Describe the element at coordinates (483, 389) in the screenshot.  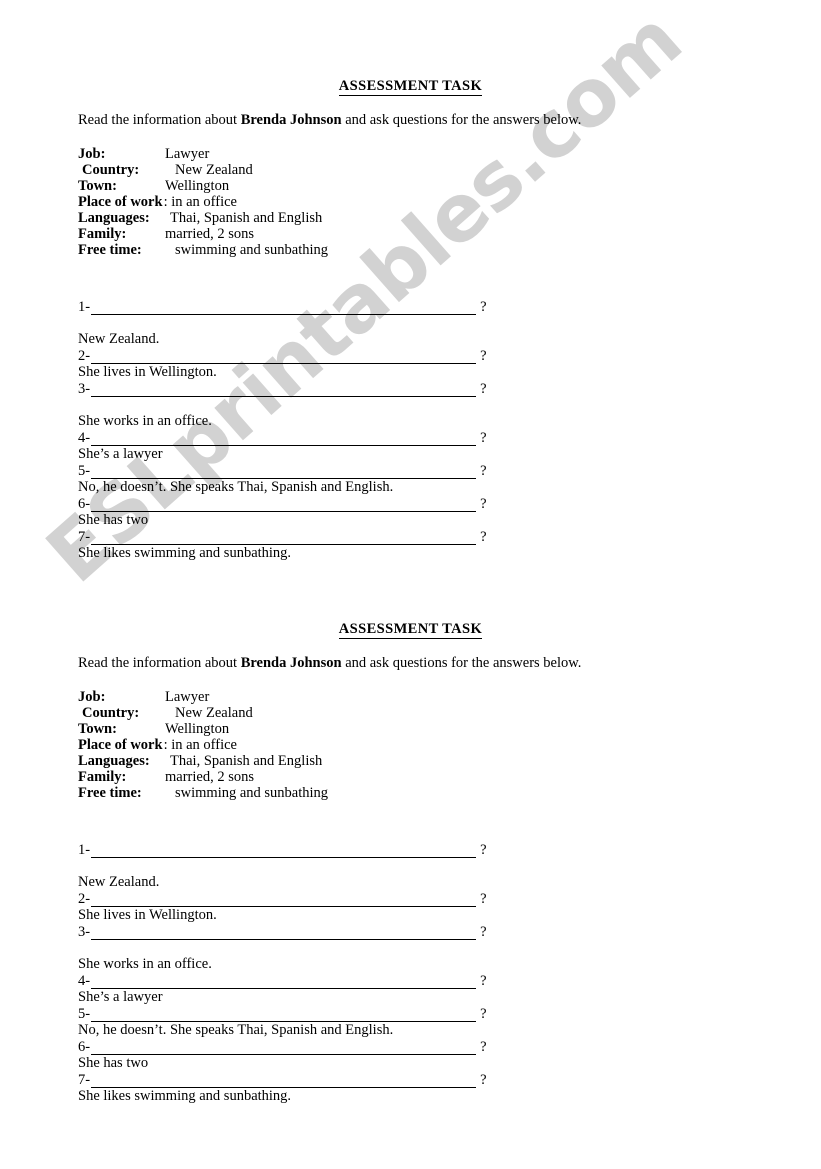
I see `question-mark-3: ?` at that location.